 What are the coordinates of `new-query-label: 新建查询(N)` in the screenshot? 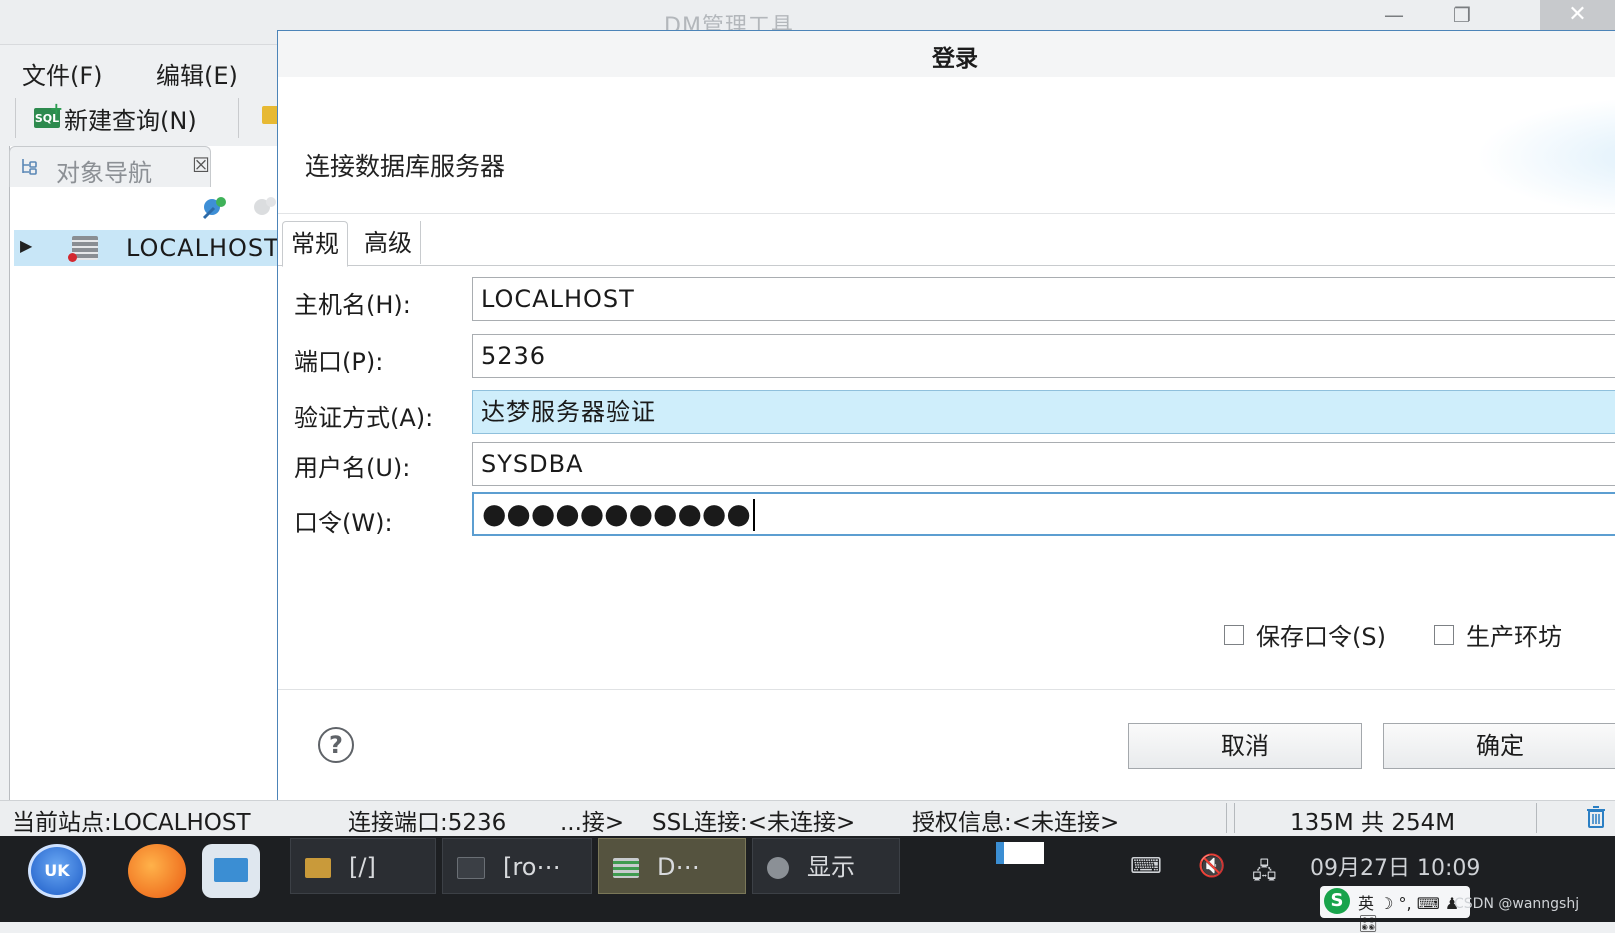 It's located at (130, 120).